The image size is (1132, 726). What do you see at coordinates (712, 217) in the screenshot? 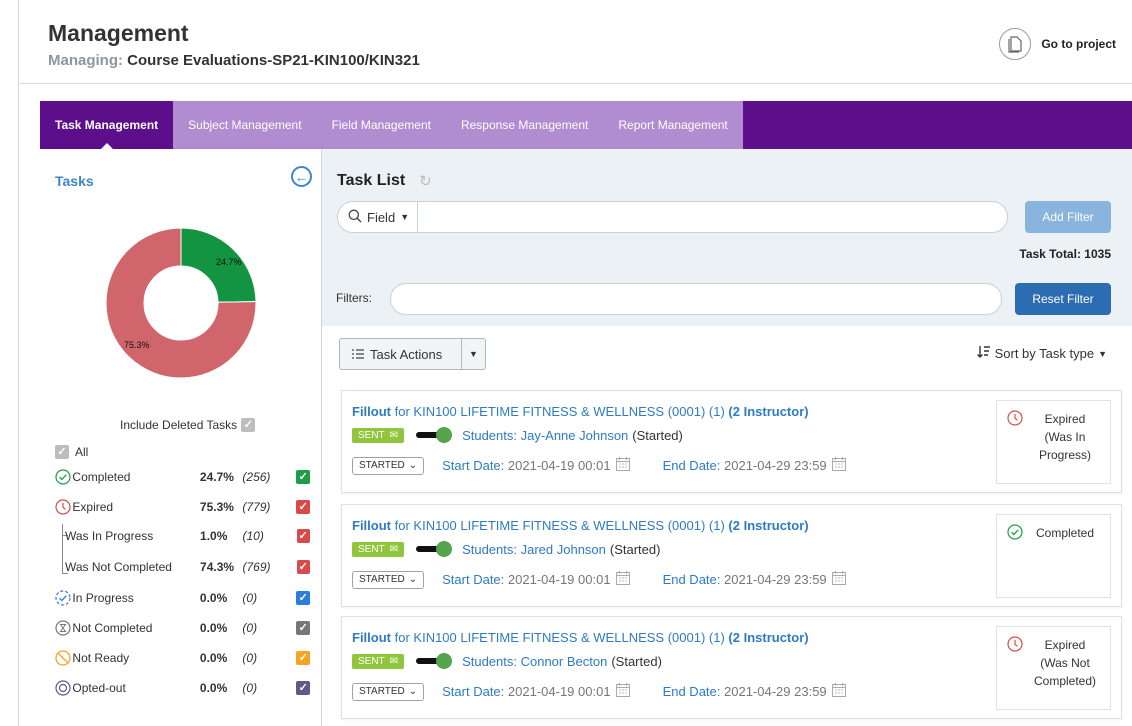
I see `search-input` at bounding box center [712, 217].